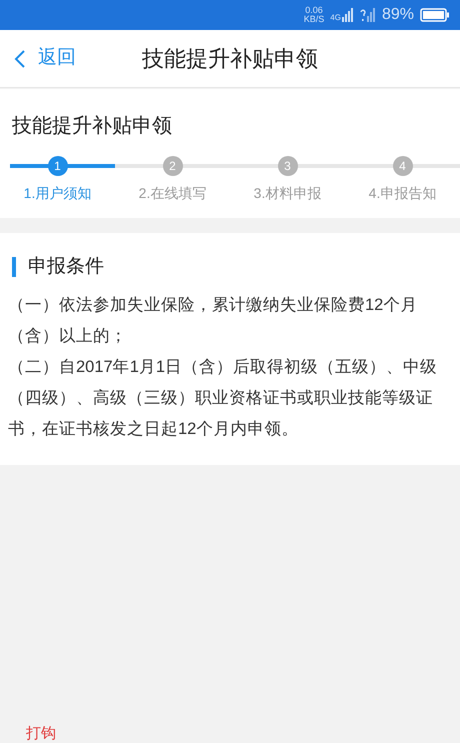 This screenshot has height=743, width=460. What do you see at coordinates (172, 193) in the screenshot?
I see `step-label: 2.在线填写` at bounding box center [172, 193].